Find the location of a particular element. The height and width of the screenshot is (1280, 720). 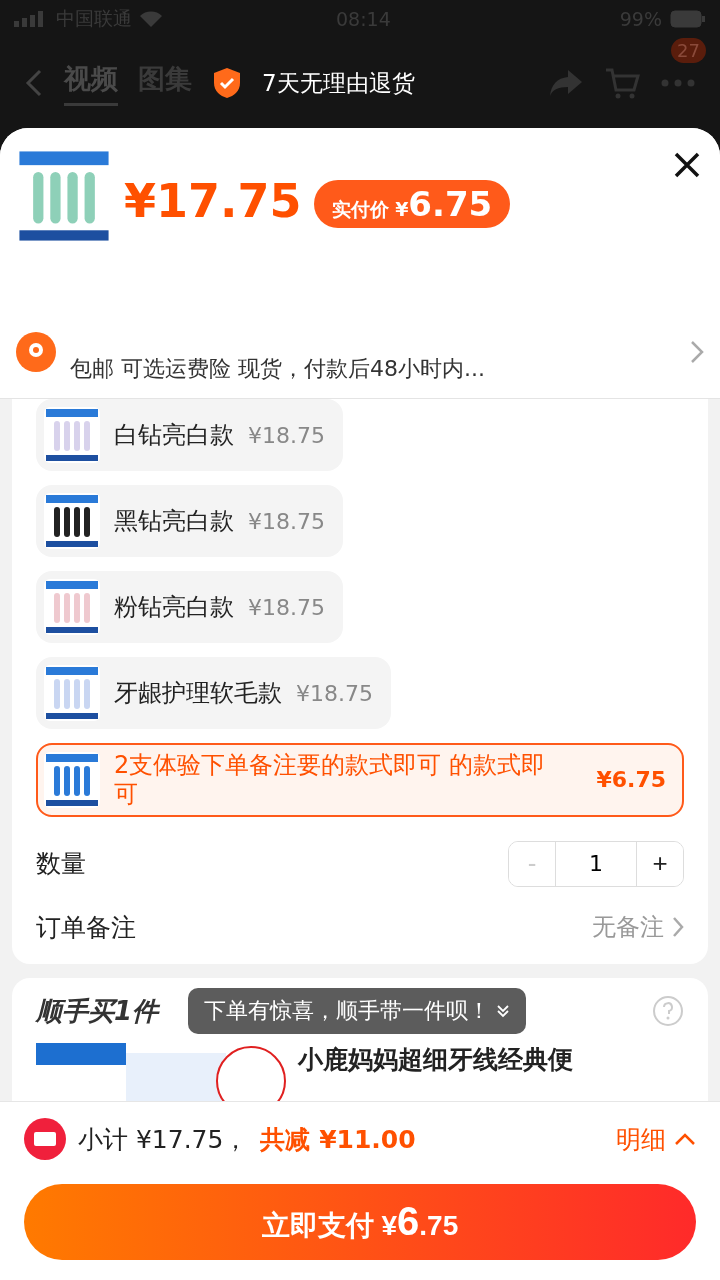

variant-name: 2支体验下单备注要的款式即可 的款式即可 is located at coordinates (330, 780).